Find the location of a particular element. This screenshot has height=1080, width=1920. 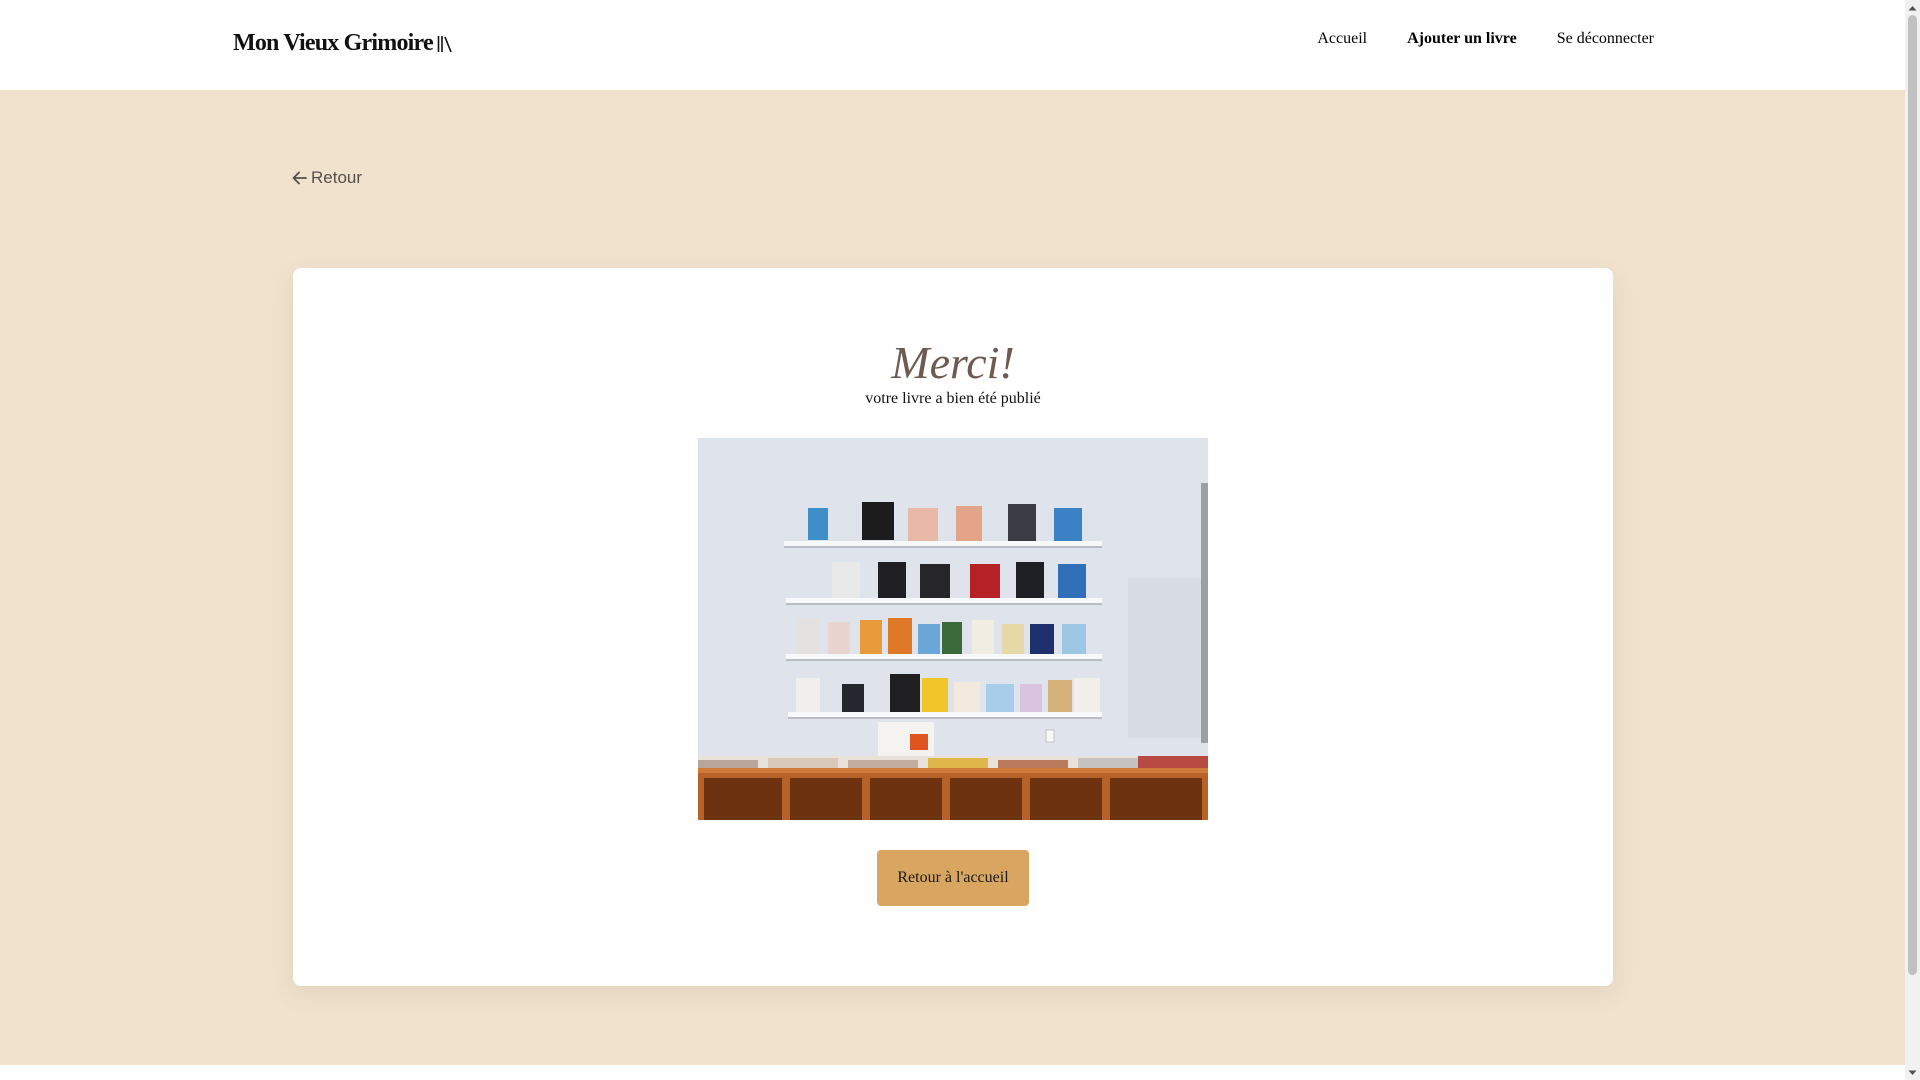

scrollbar-thumb is located at coordinates (1912, 495).